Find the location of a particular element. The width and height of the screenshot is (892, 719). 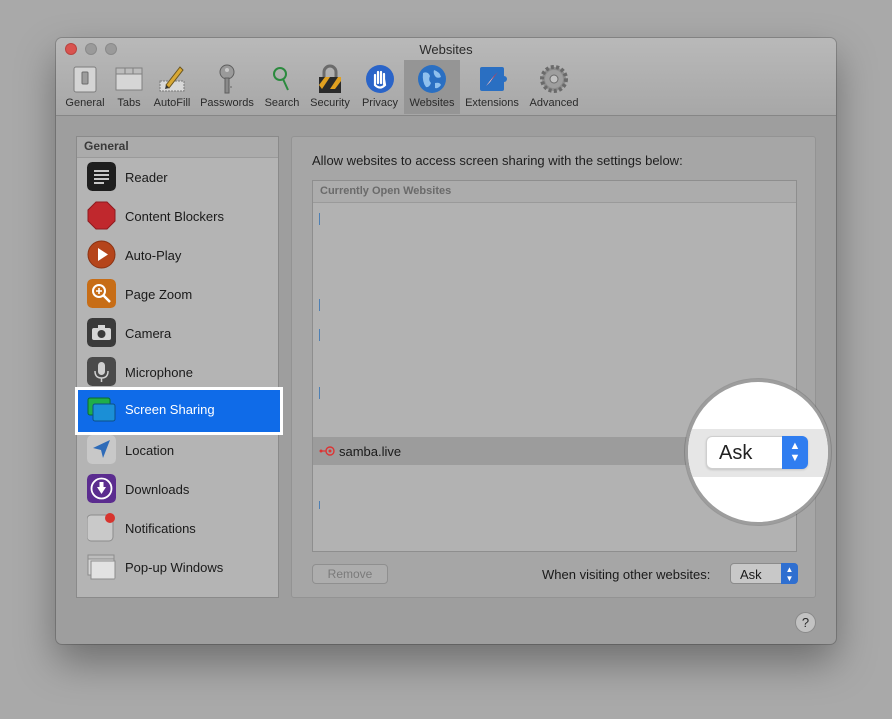

tab-search: Search is located at coordinates (282, 87).